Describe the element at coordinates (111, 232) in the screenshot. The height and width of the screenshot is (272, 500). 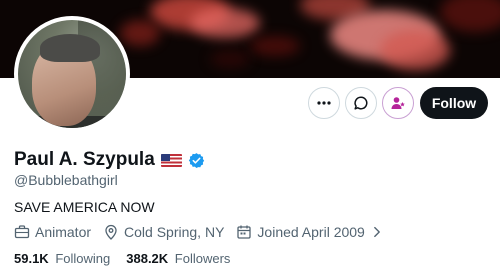
I see `location-pin-icon` at that location.